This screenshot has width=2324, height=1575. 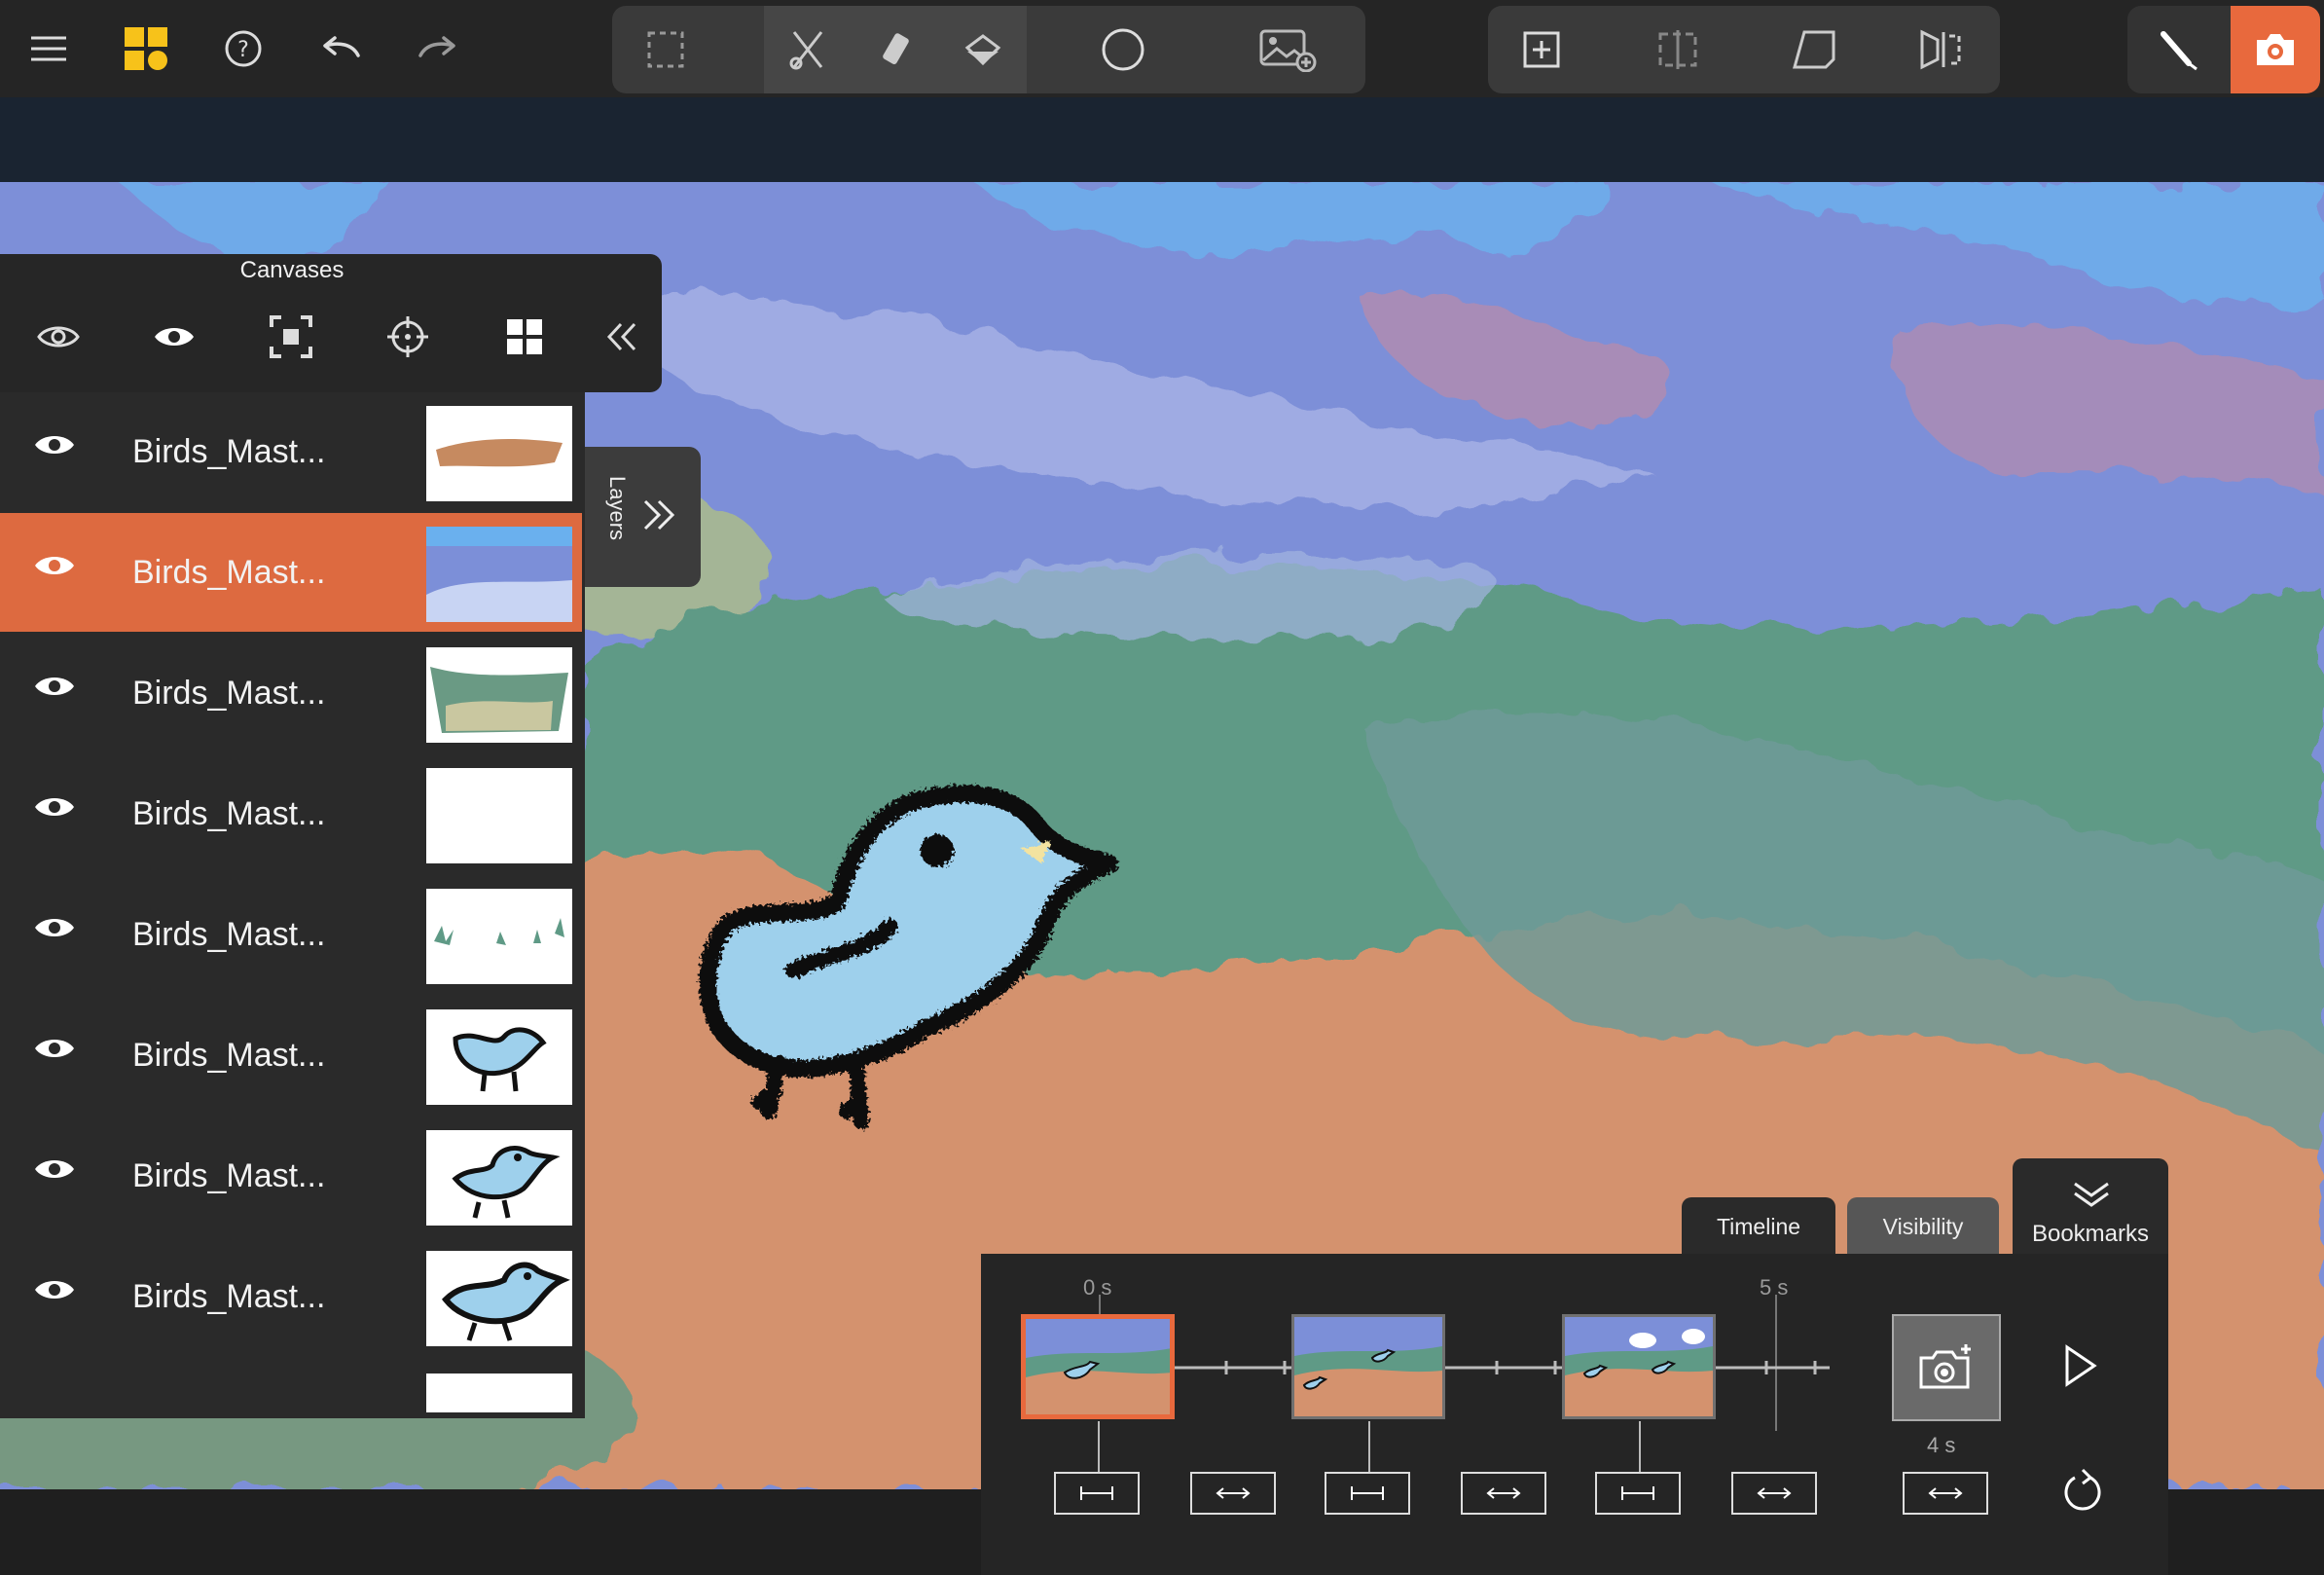 What do you see at coordinates (1744, 50) in the screenshot?
I see `canvas-tools-group` at bounding box center [1744, 50].